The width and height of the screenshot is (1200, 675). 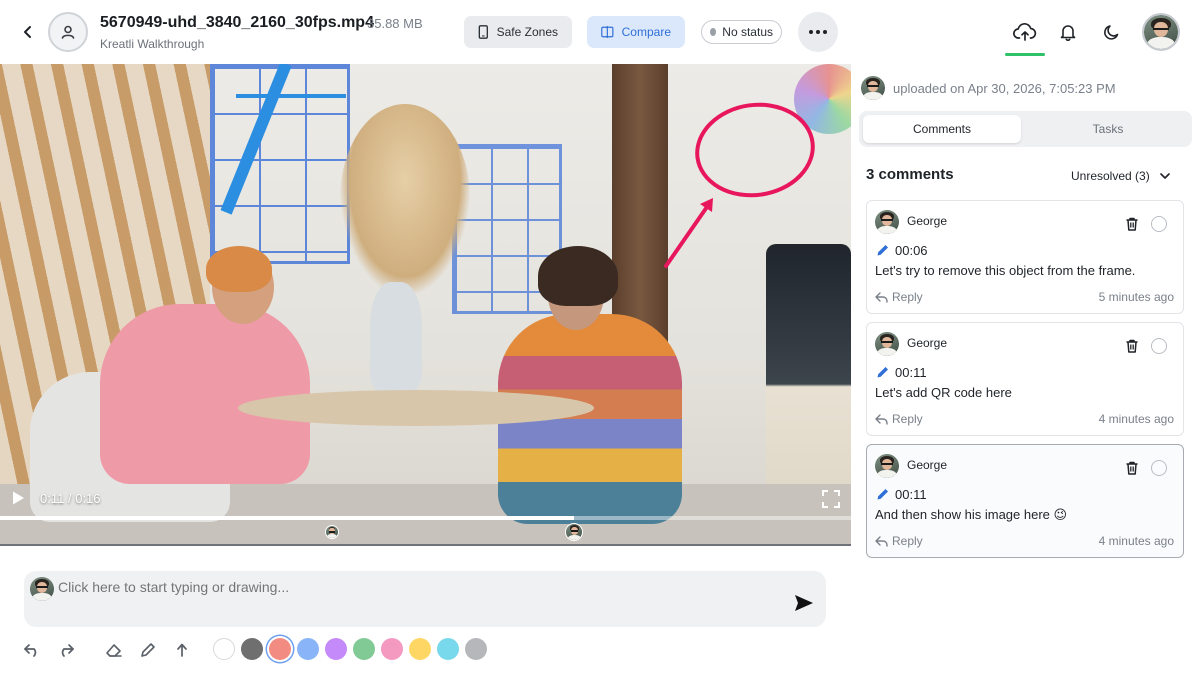 I want to click on split-view-icon, so click(x=607, y=32).